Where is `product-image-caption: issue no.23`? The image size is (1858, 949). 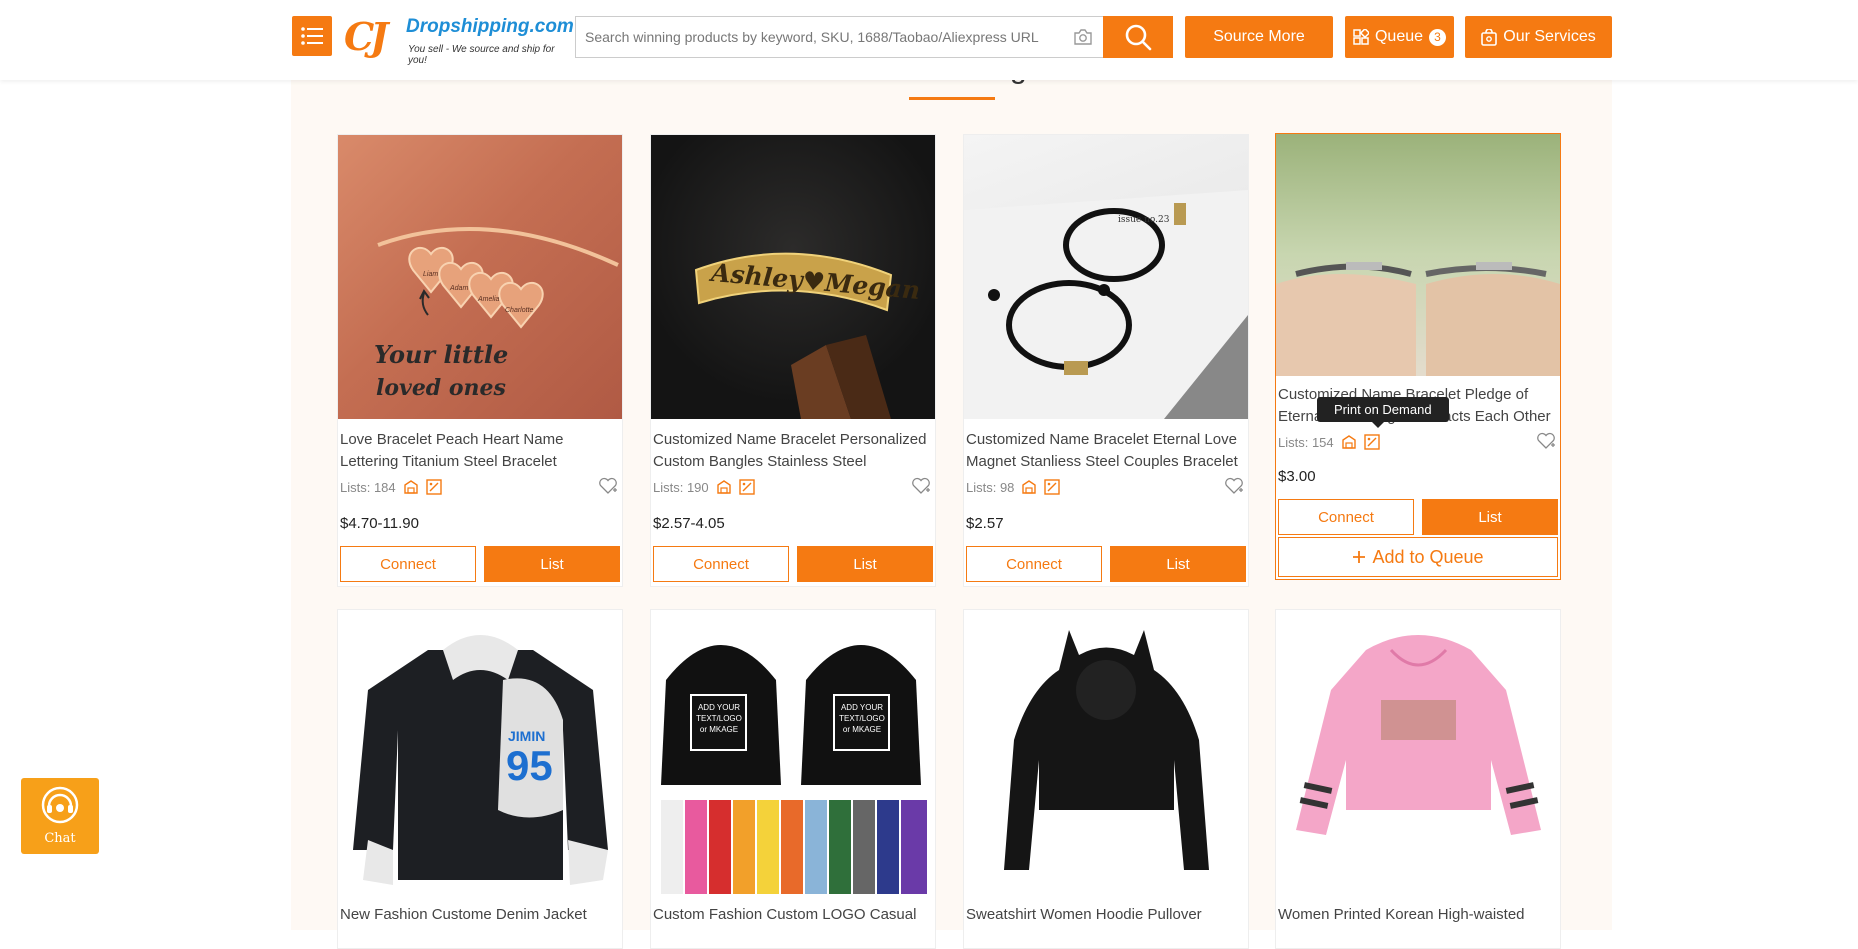 product-image-caption: issue no.23 is located at coordinates (1144, 220).